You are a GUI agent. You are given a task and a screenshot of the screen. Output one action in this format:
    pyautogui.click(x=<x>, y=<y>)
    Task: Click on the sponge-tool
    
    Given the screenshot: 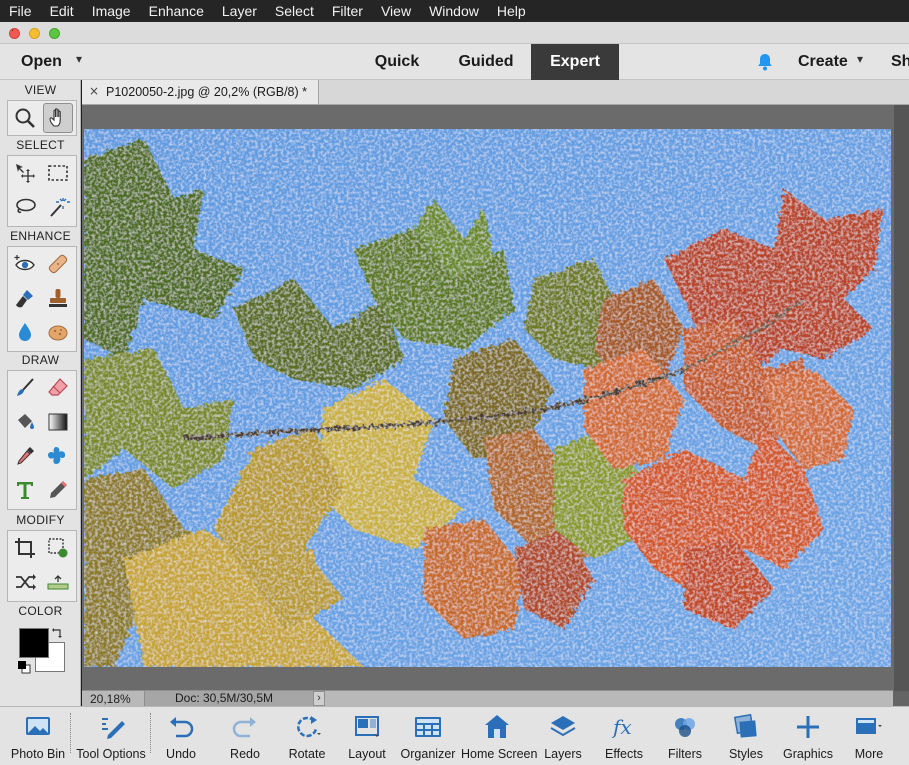 What is the action you would take?
    pyautogui.click(x=58, y=332)
    